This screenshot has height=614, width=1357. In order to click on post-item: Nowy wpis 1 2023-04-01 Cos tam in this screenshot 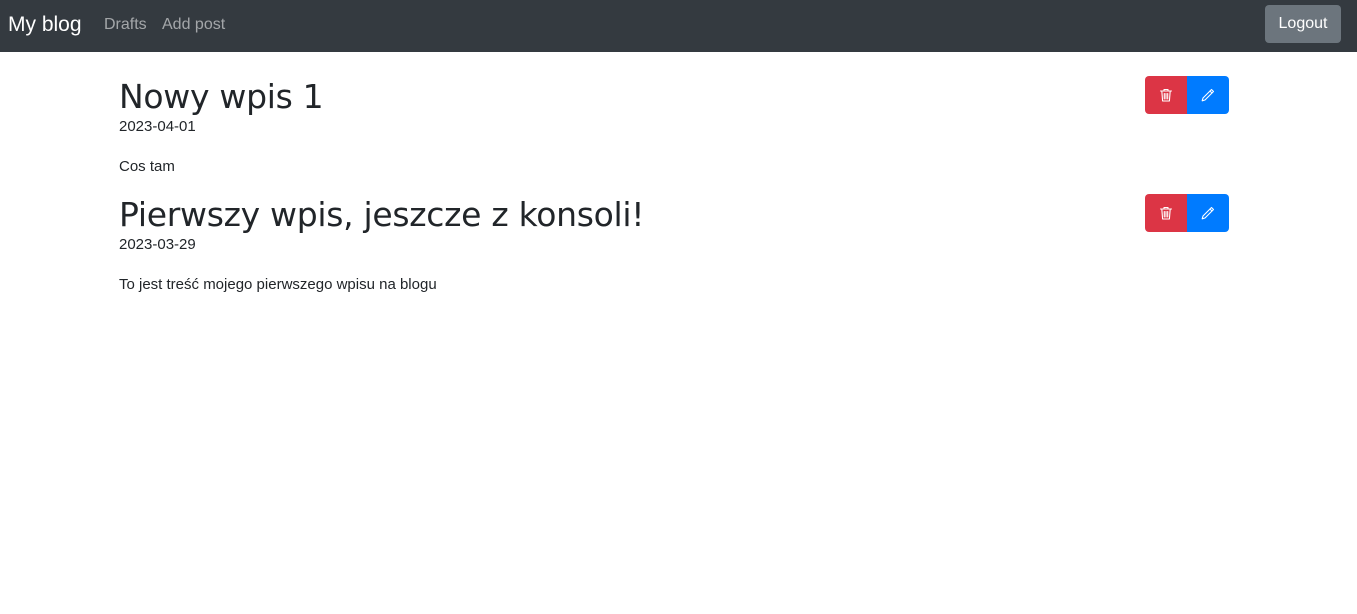, I will do `click(674, 126)`.